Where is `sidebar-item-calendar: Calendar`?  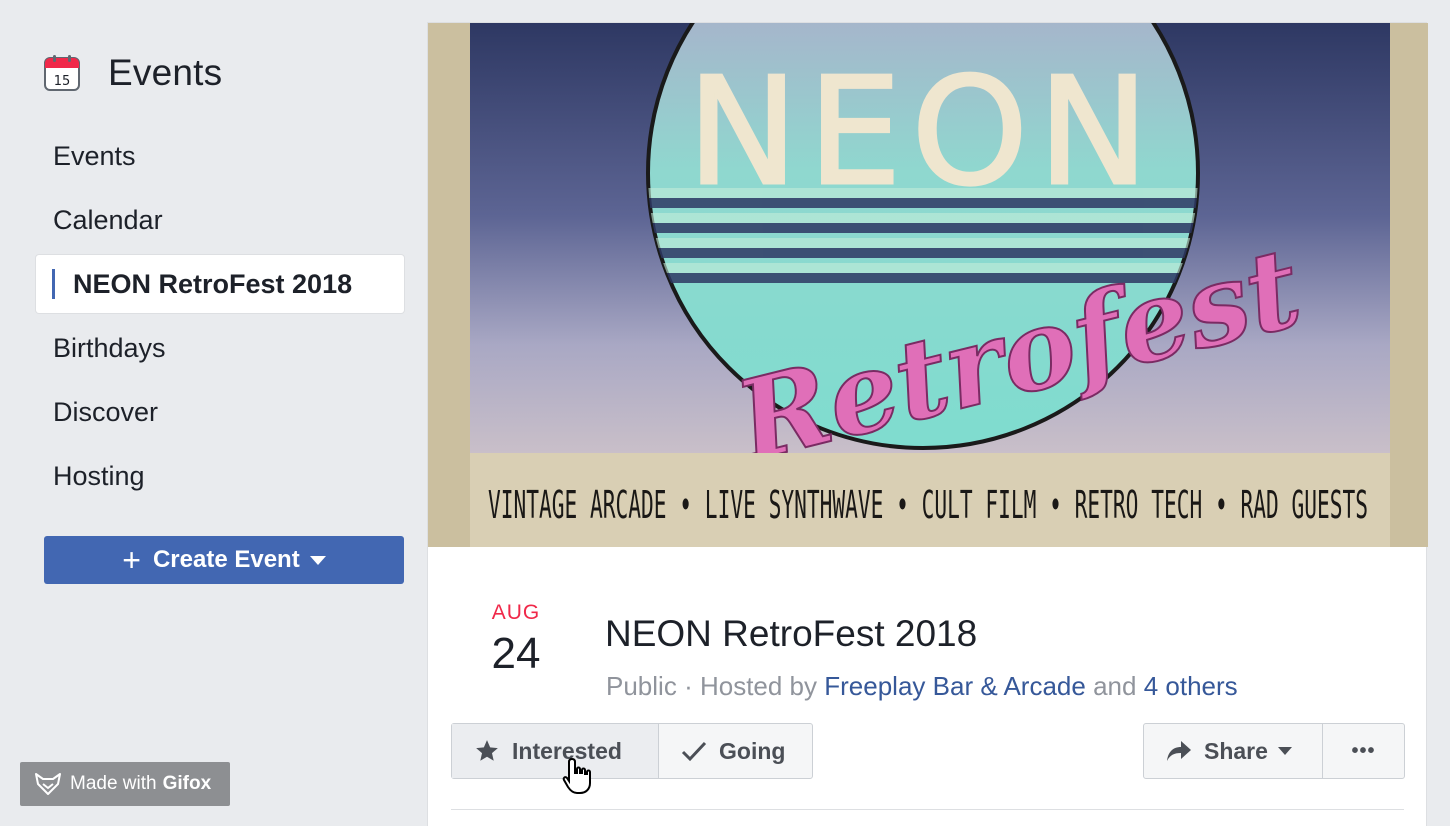 sidebar-item-calendar: Calendar is located at coordinates (220, 220).